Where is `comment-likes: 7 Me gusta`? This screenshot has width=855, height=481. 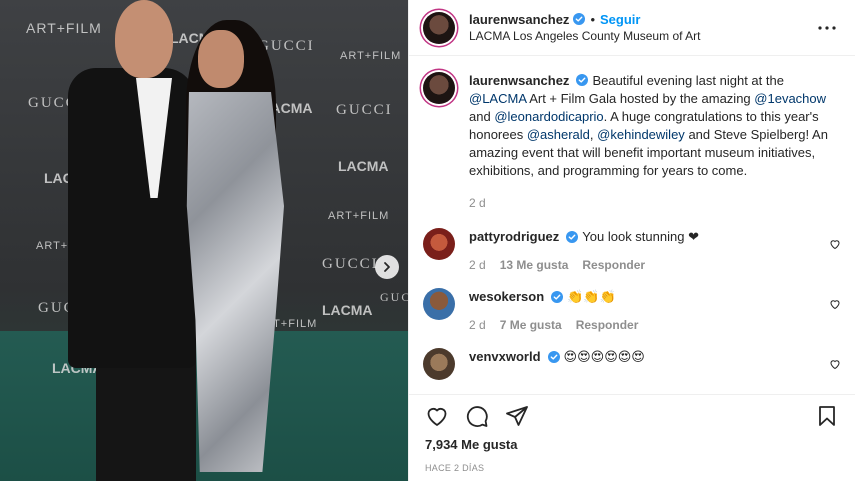
comment-likes: 7 Me gusta is located at coordinates (531, 325).